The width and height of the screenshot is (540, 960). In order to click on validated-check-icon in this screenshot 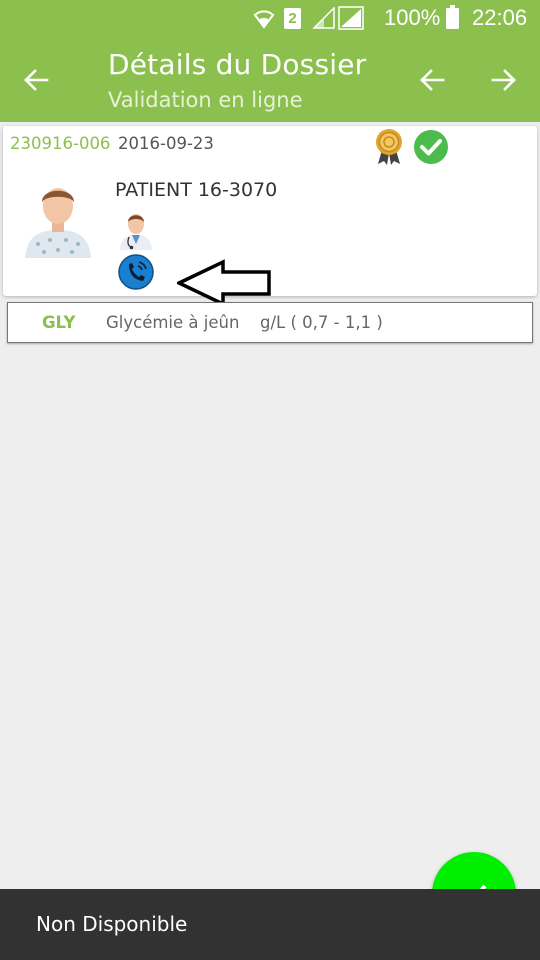, I will do `click(431, 147)`.